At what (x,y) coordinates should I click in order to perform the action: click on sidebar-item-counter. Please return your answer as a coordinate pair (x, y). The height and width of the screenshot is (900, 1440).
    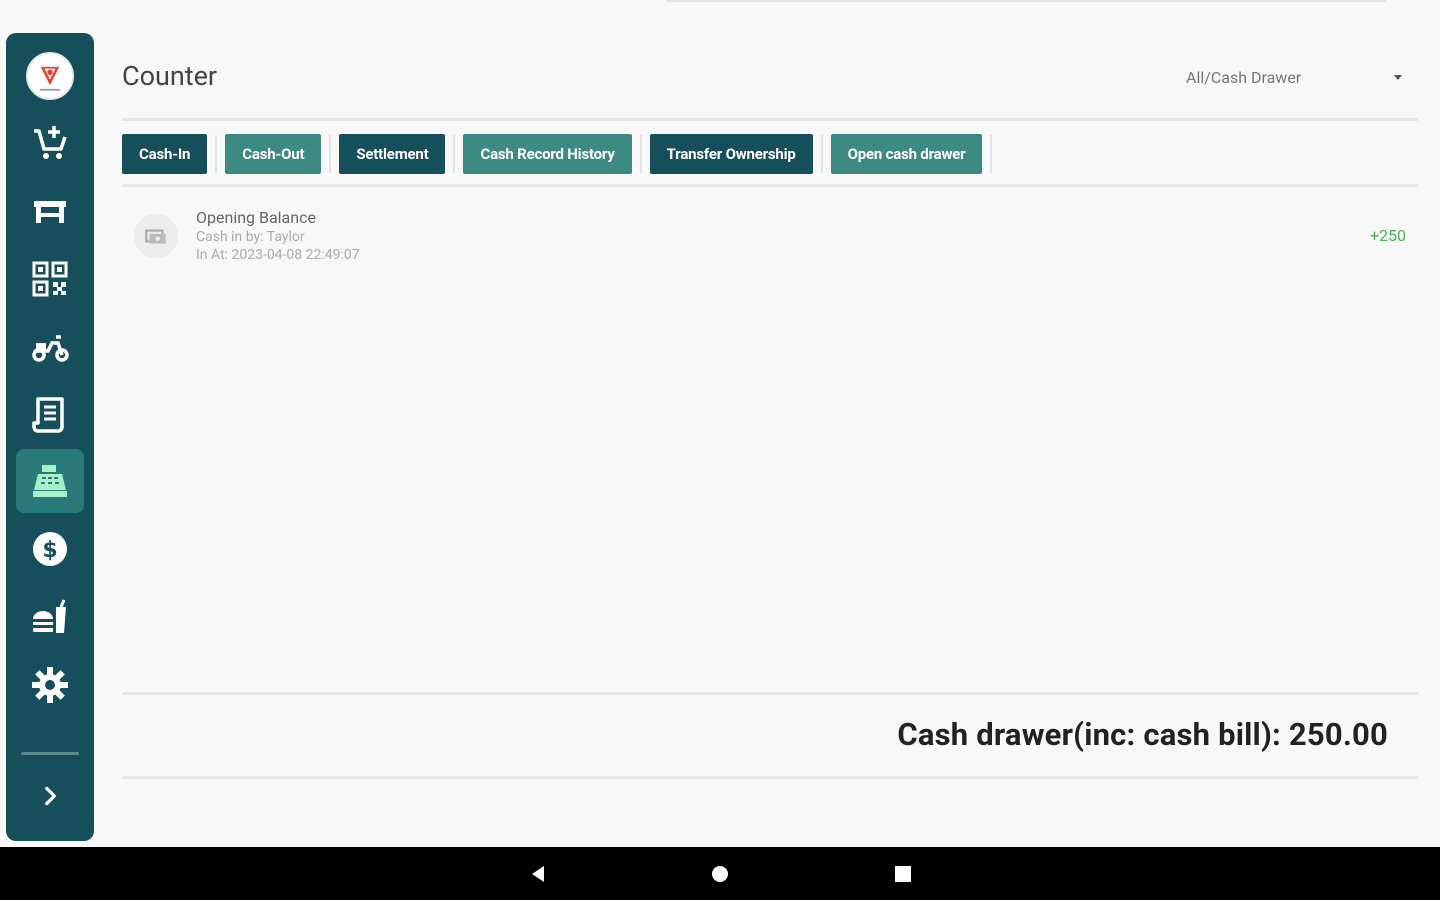
    Looking at the image, I should click on (50, 481).